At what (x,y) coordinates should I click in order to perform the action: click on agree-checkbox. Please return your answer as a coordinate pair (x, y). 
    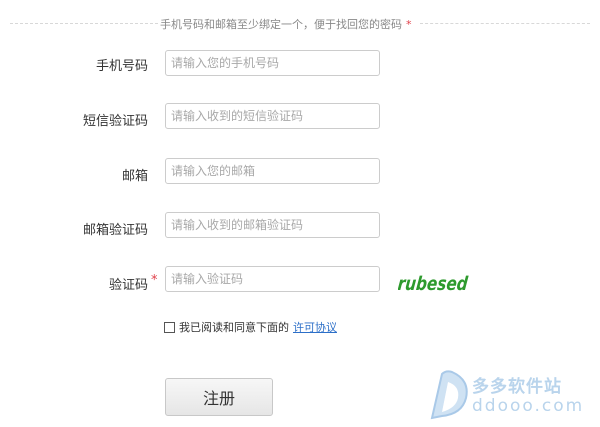
    Looking at the image, I should click on (169, 327).